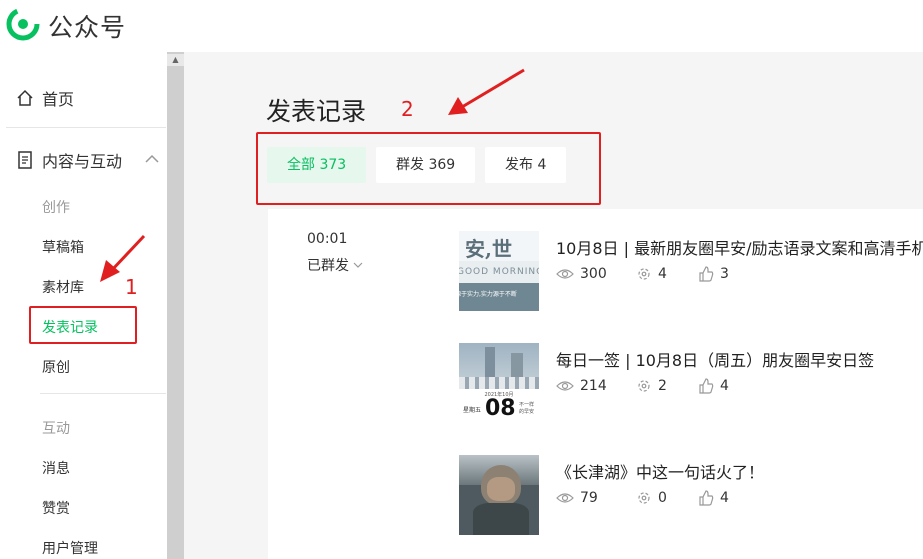  What do you see at coordinates (486, 91) in the screenshot?
I see `annotation-arrow-2-icon` at bounding box center [486, 91].